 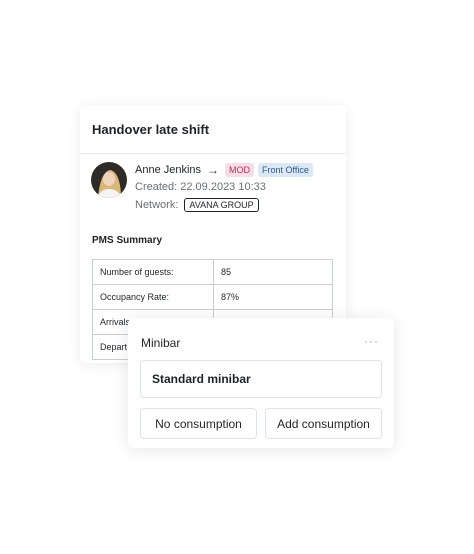 I want to click on divider, so click(x=213, y=153).